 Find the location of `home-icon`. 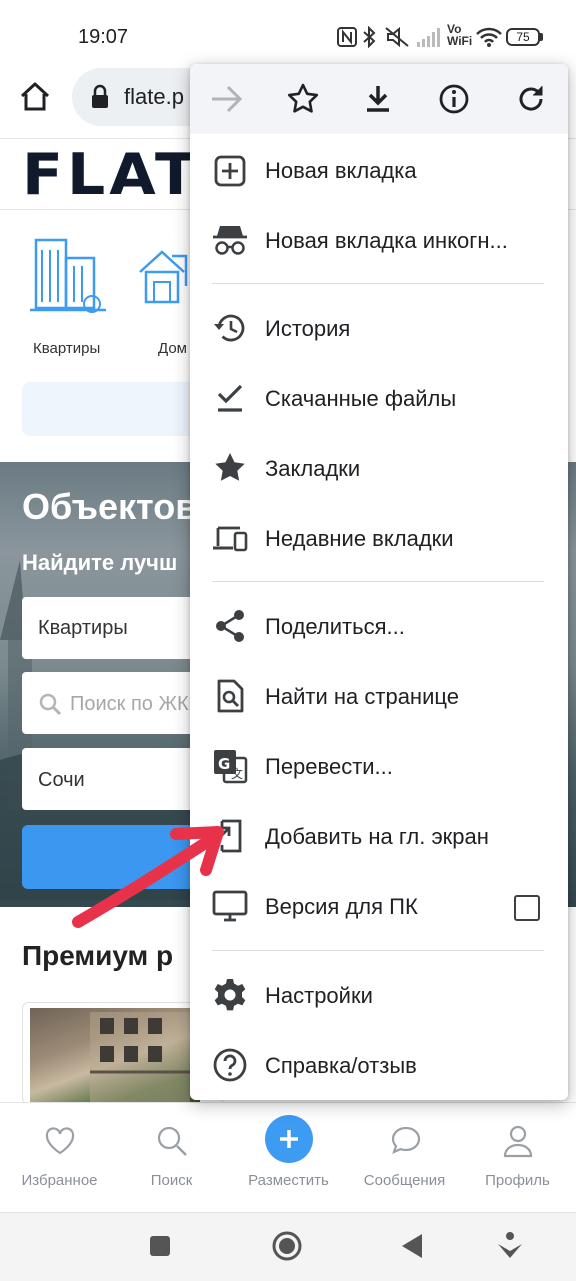

home-icon is located at coordinates (35, 97).